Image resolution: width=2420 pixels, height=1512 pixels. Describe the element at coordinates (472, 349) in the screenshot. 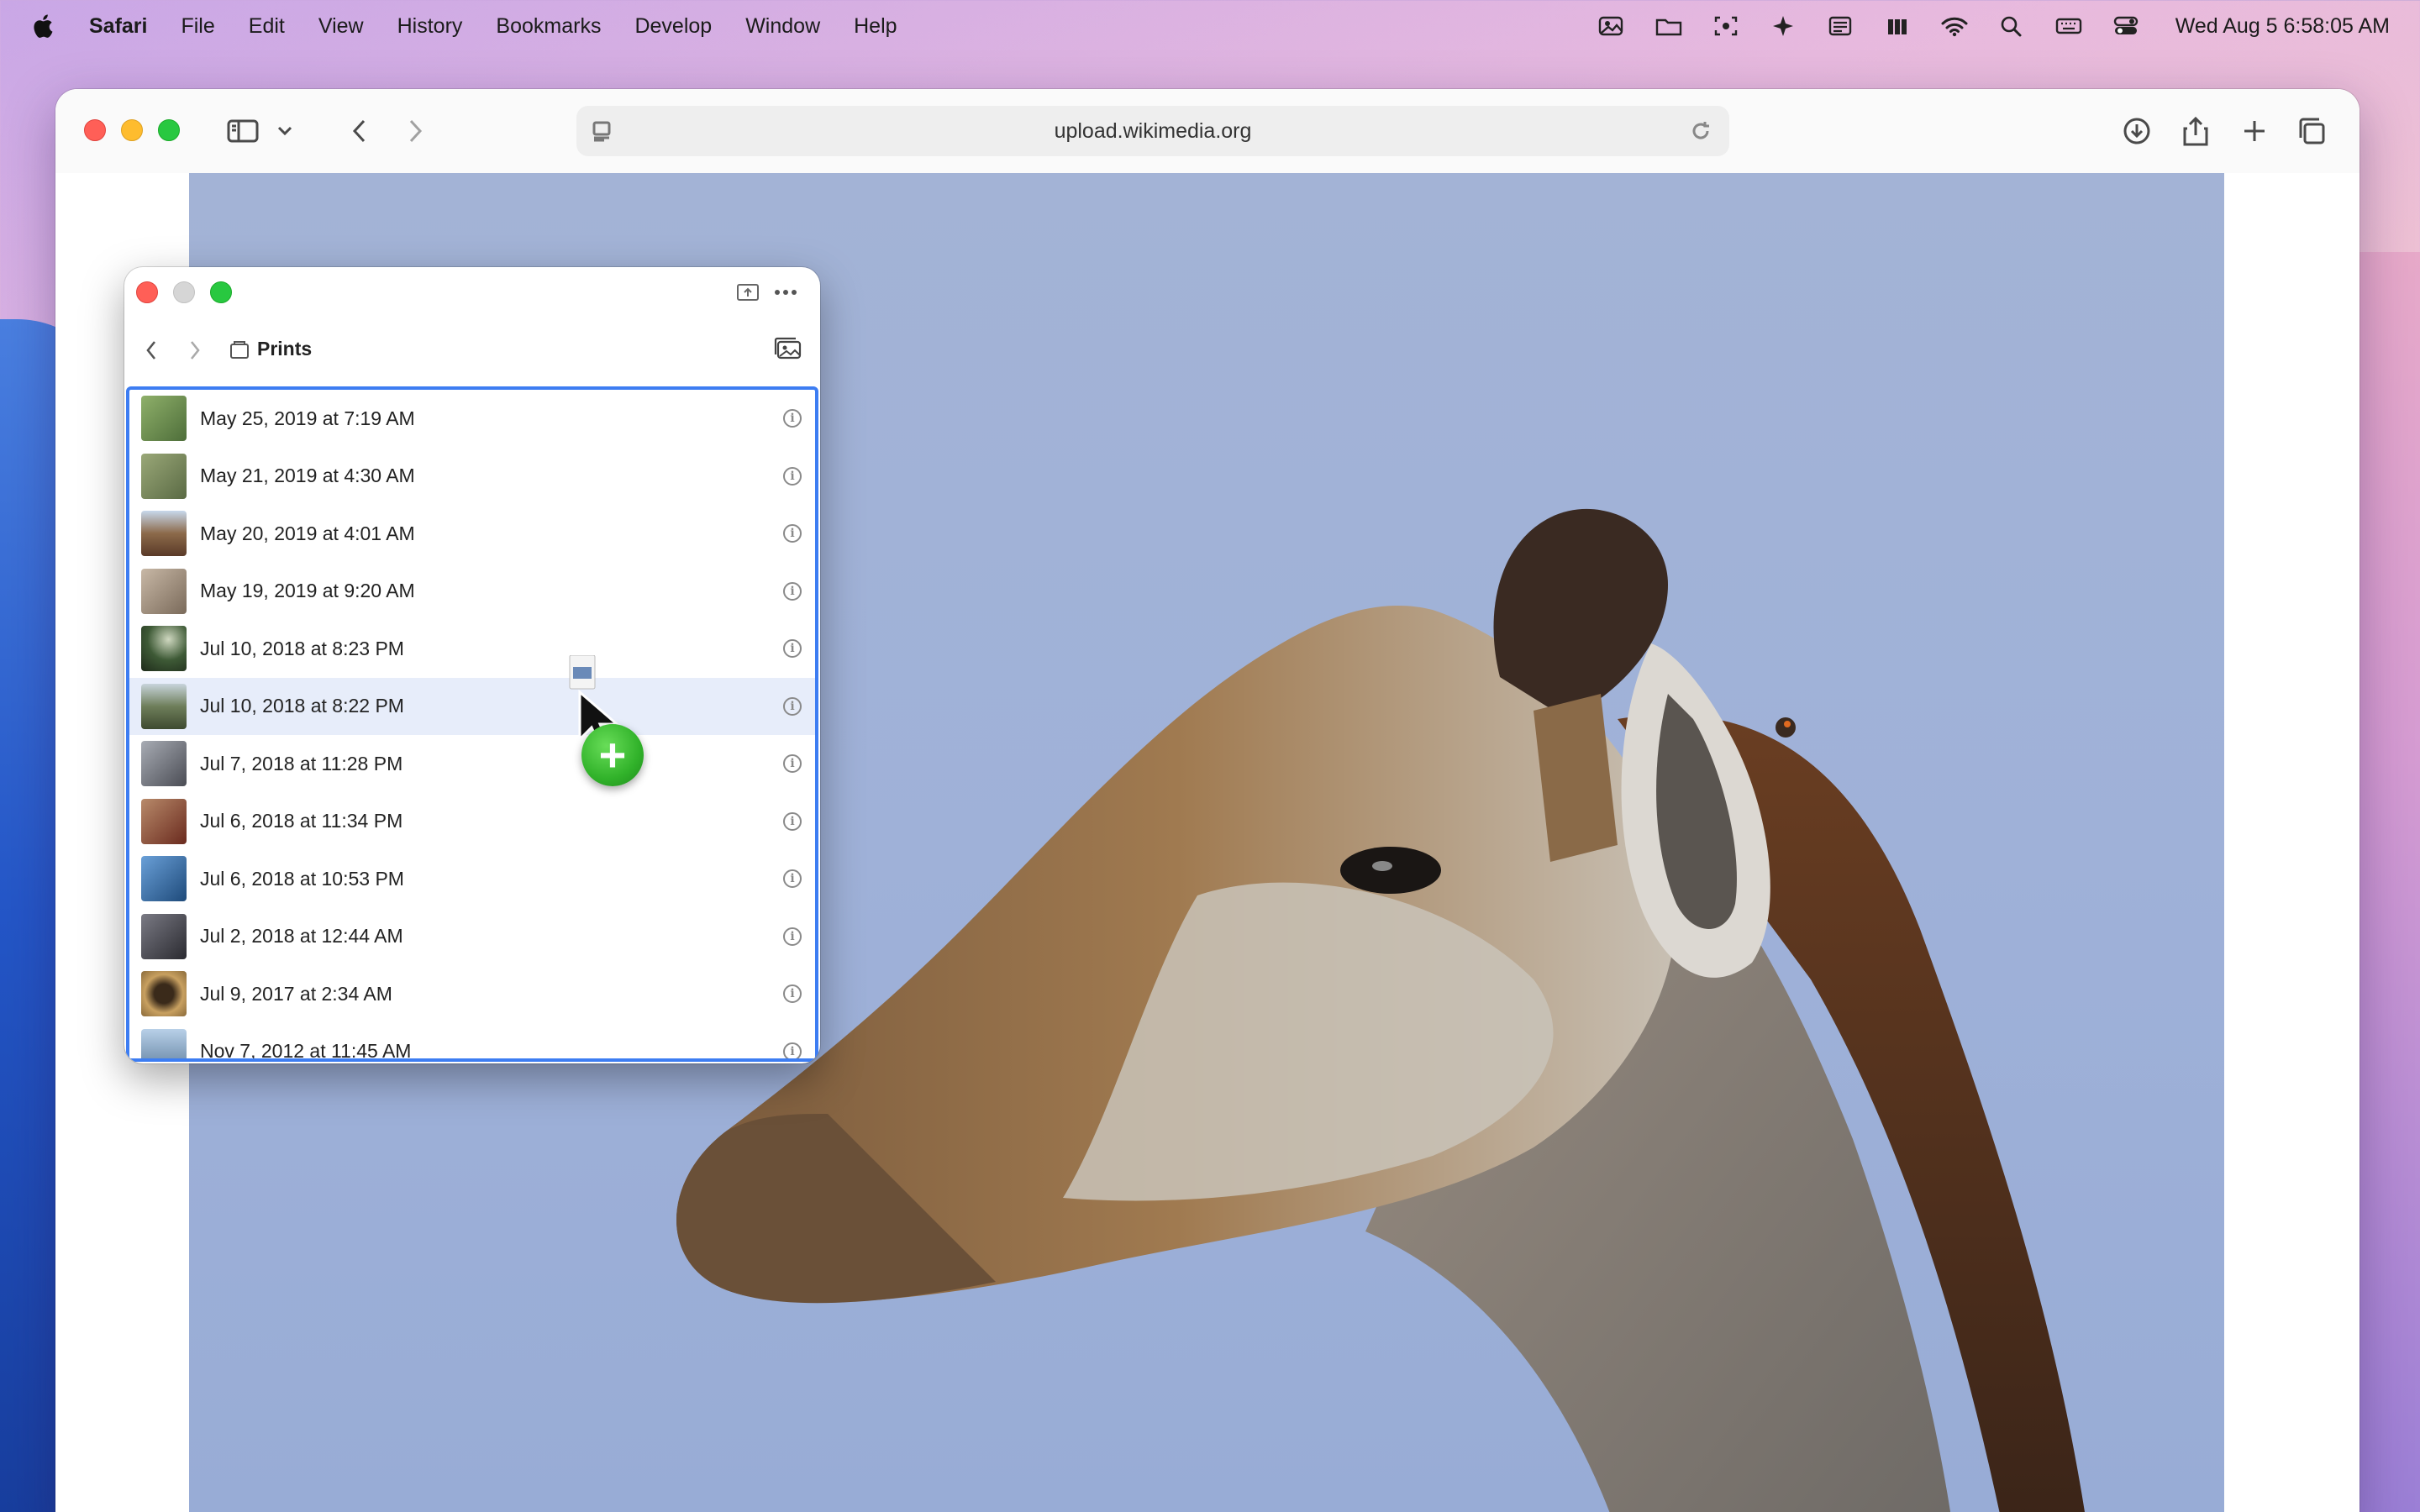

I see `picker-nav: Prints` at that location.